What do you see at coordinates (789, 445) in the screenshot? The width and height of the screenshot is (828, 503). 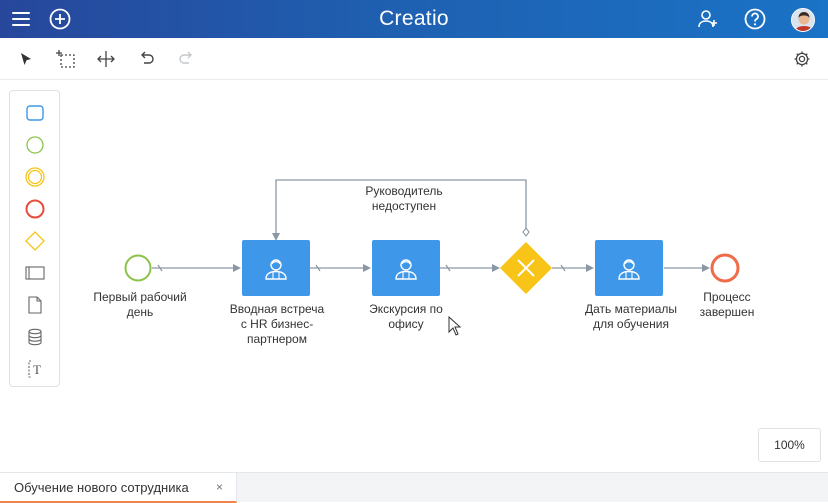 I see `zoom-level: 100%` at bounding box center [789, 445].